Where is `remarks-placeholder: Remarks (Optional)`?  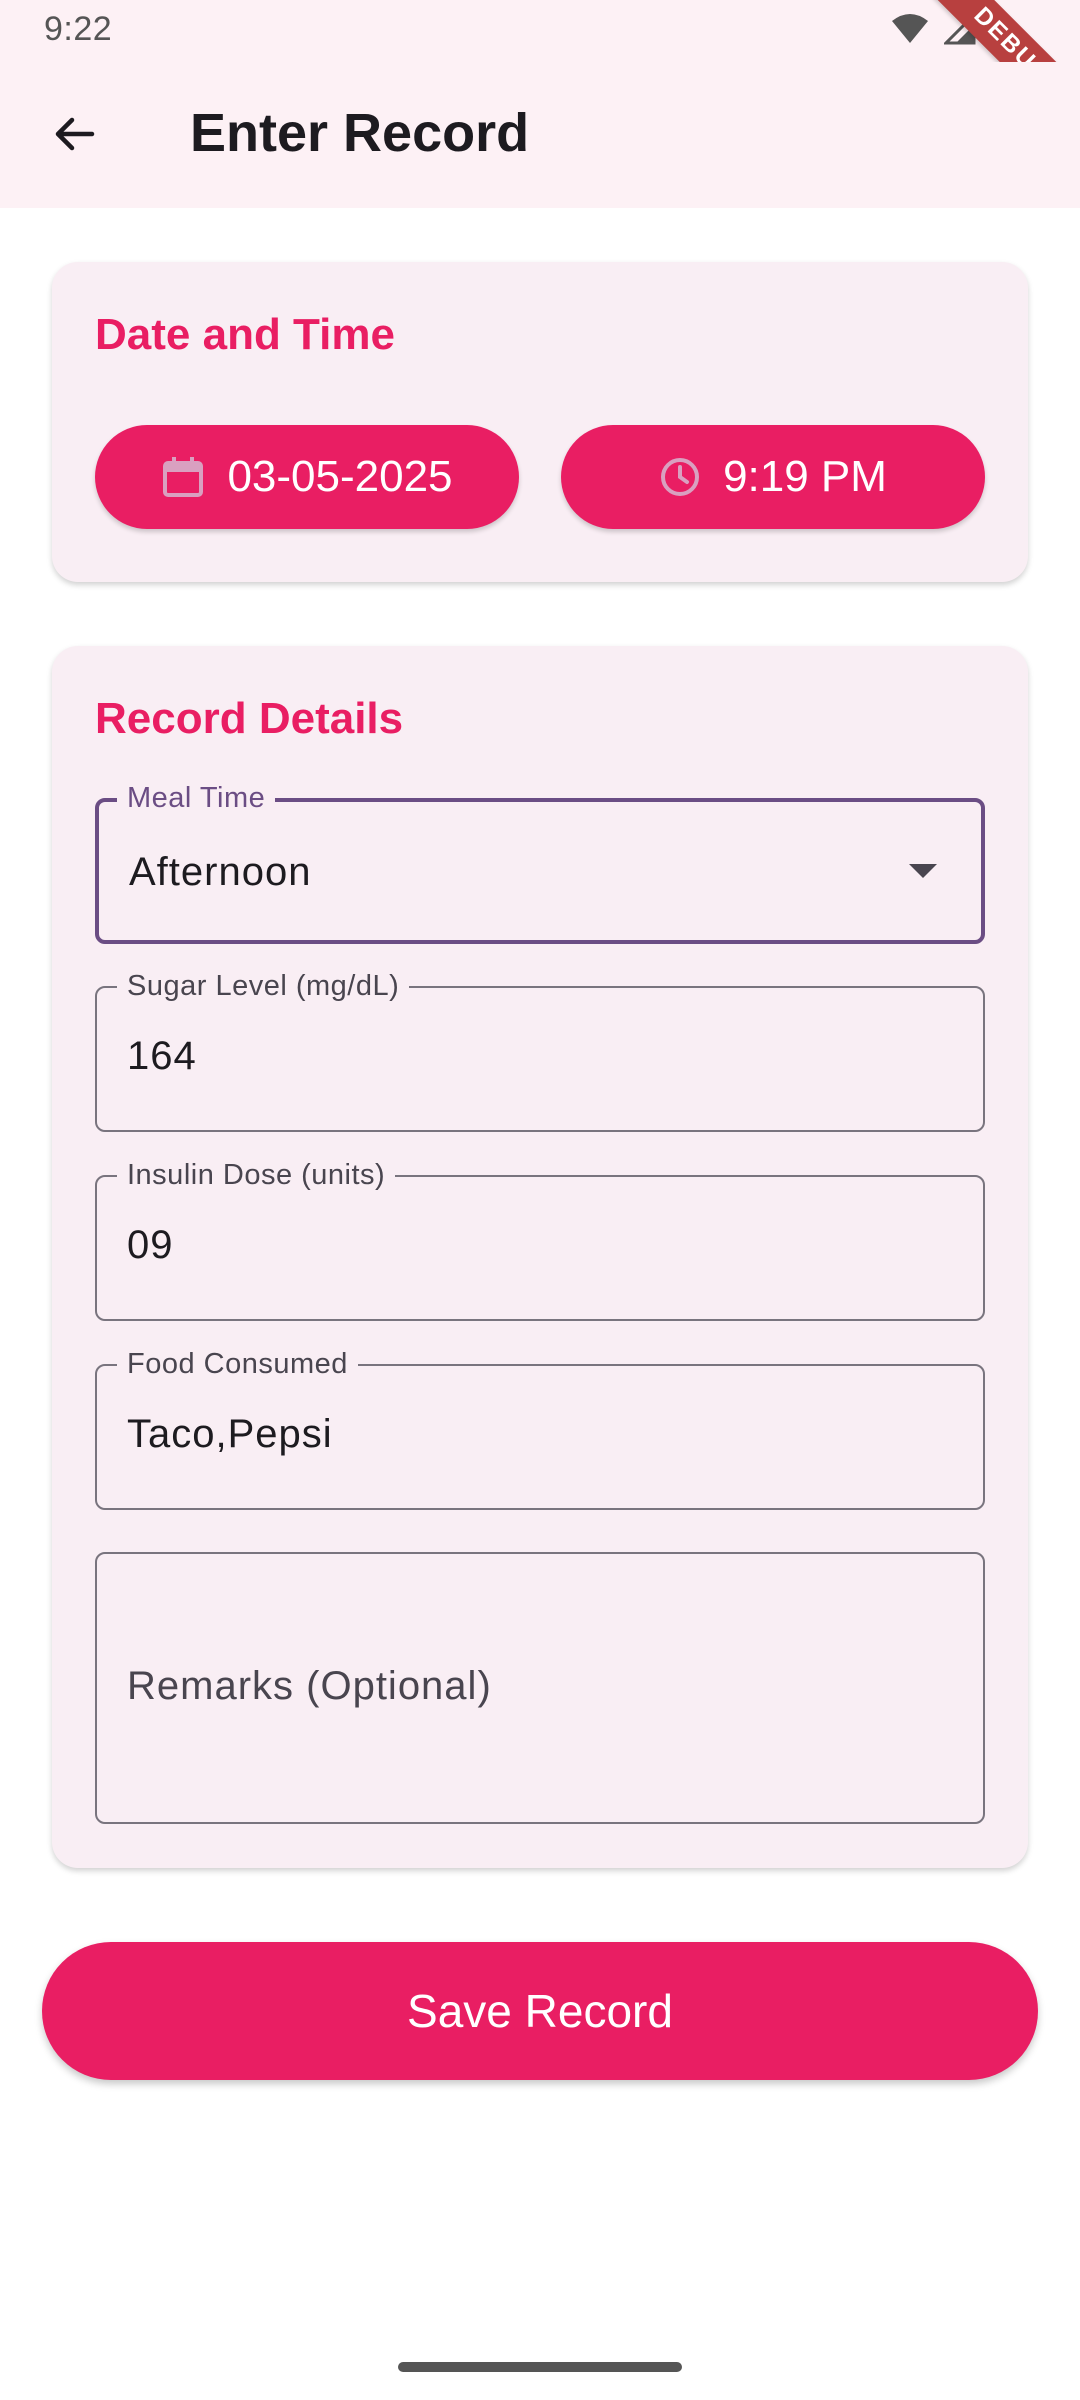 remarks-placeholder: Remarks (Optional) is located at coordinates (309, 1686).